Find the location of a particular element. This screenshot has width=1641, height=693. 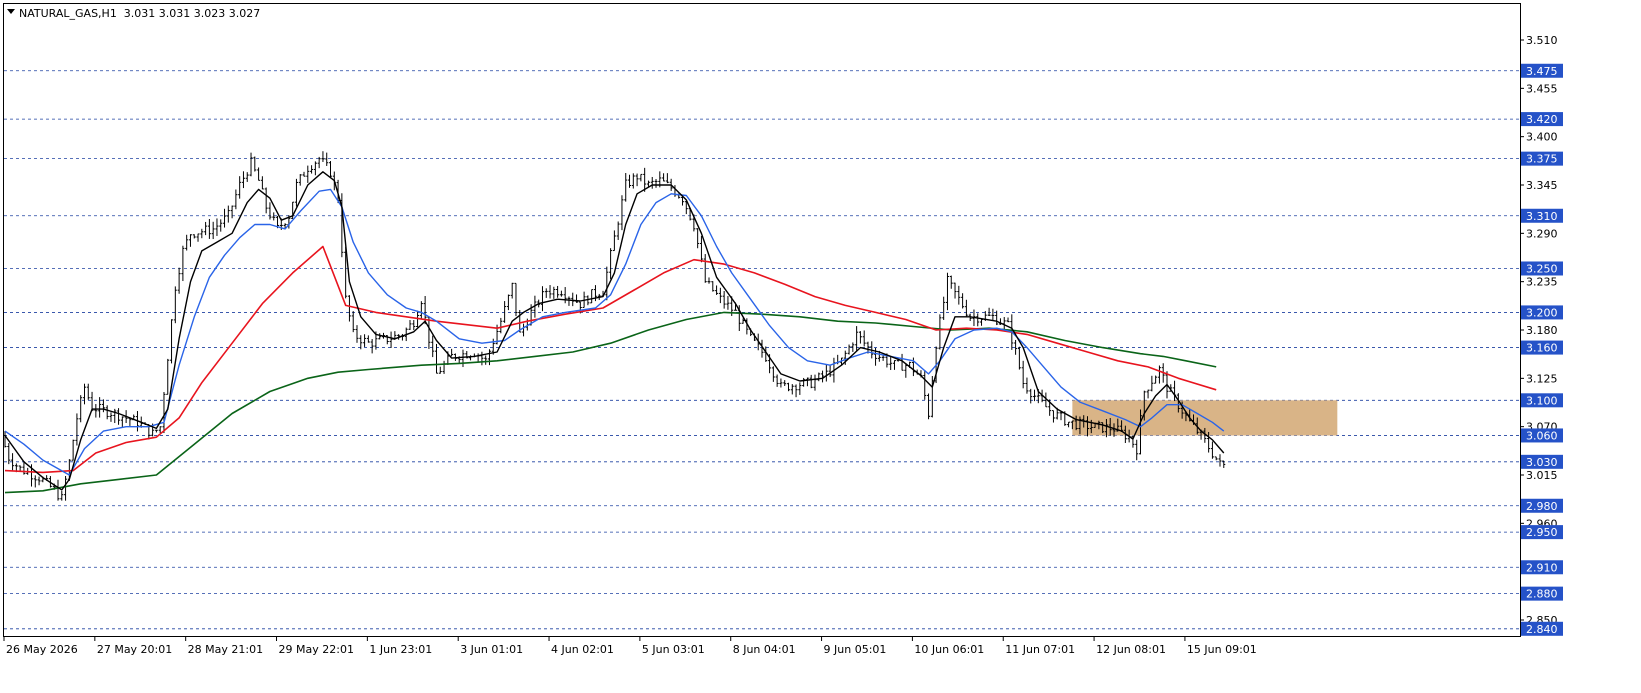

time-tick-label: 8 Jun 04:01 is located at coordinates (764, 649).